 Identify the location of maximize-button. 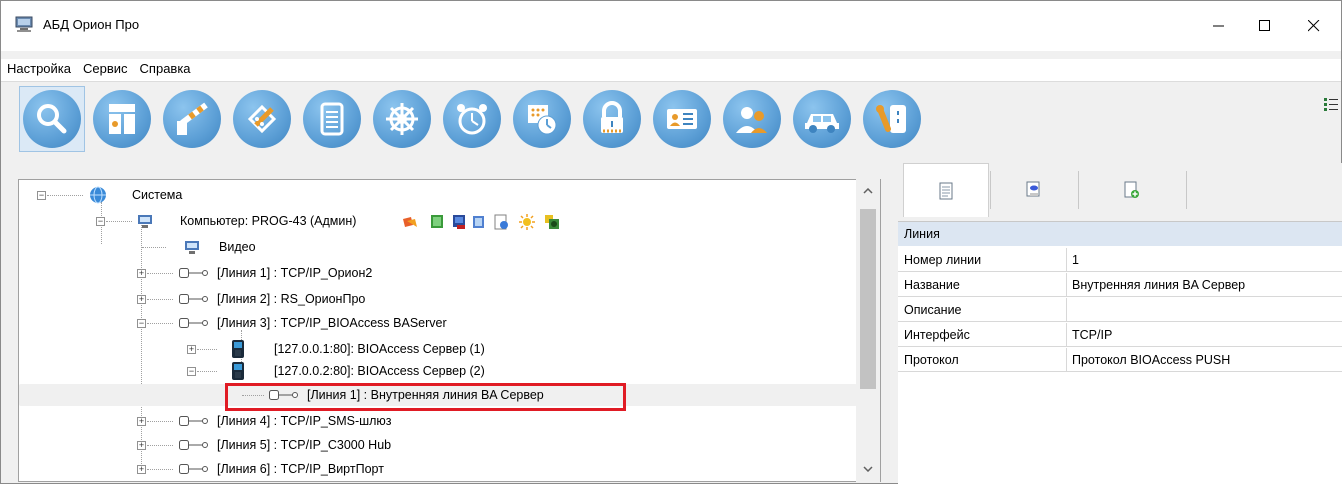
(1265, 26).